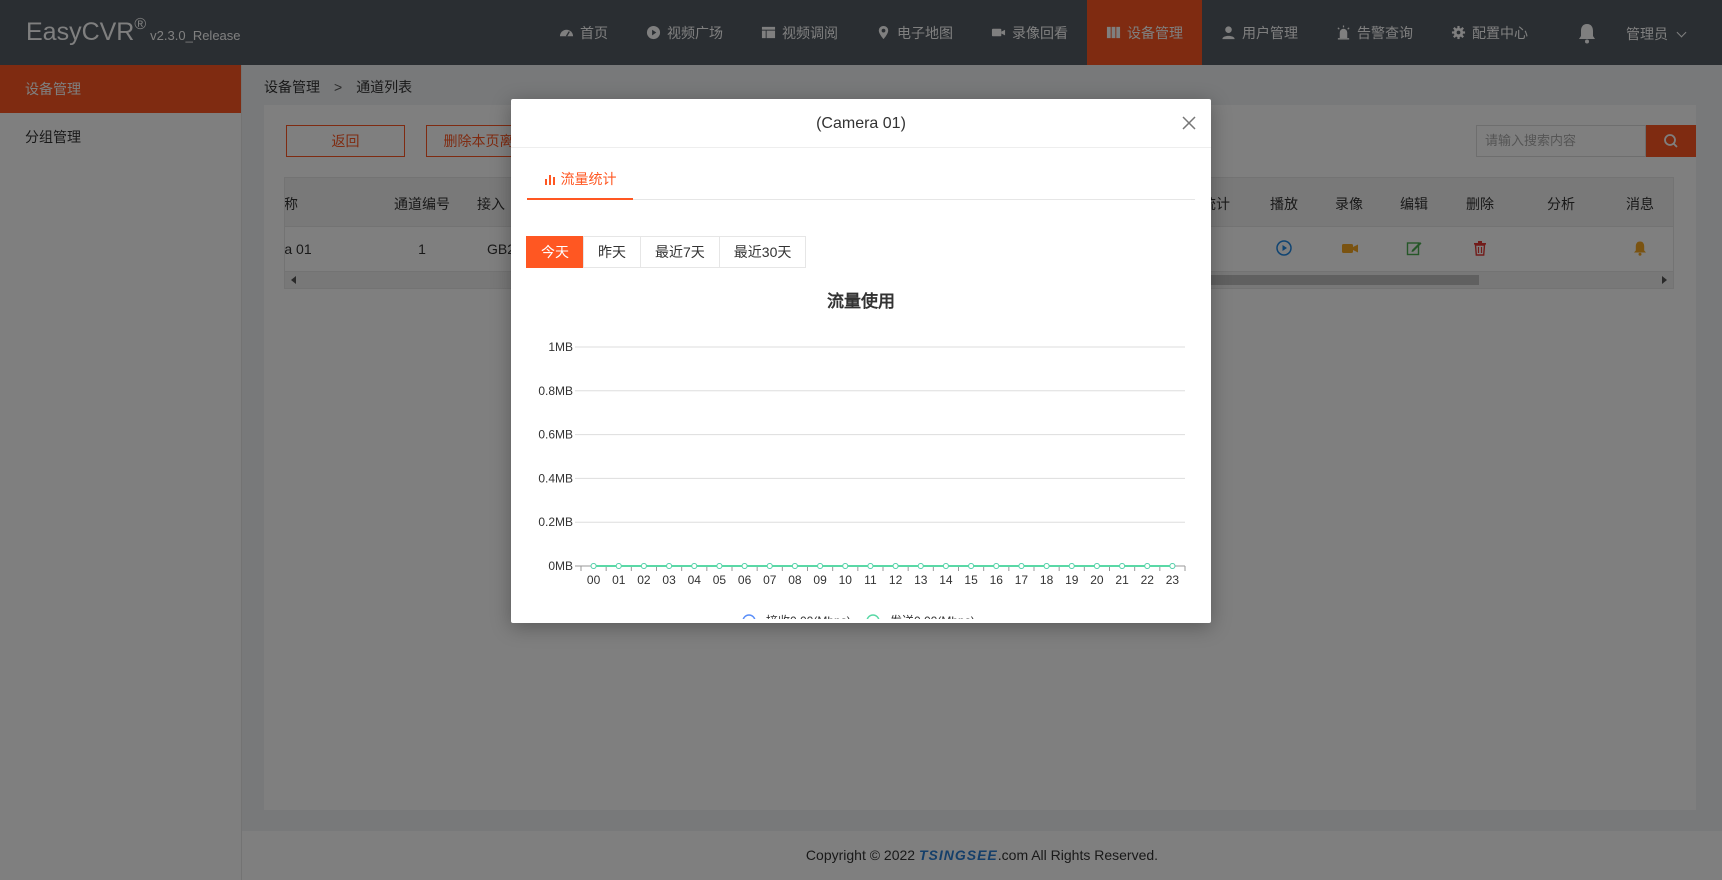 The height and width of the screenshot is (880, 1722). Describe the element at coordinates (870, 580) in the screenshot. I see `x-tick-label: 11` at that location.